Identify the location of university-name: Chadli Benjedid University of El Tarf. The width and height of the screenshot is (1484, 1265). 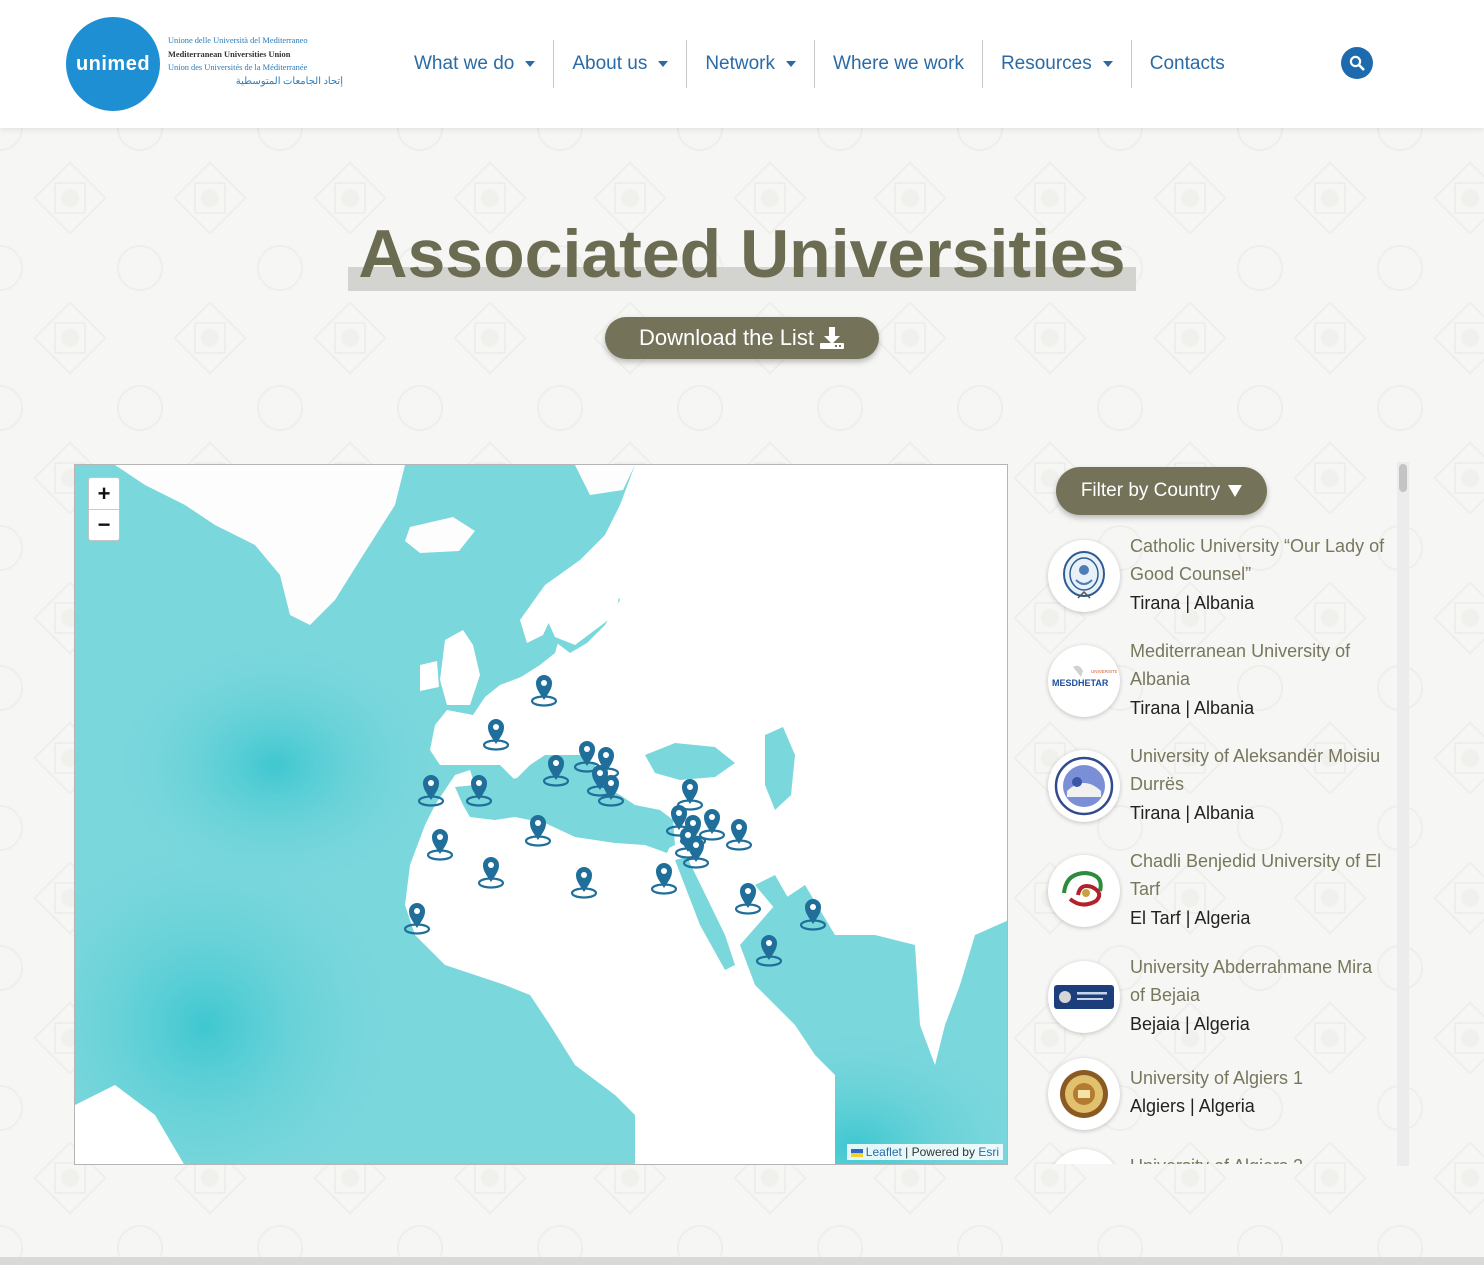
(1257, 875).